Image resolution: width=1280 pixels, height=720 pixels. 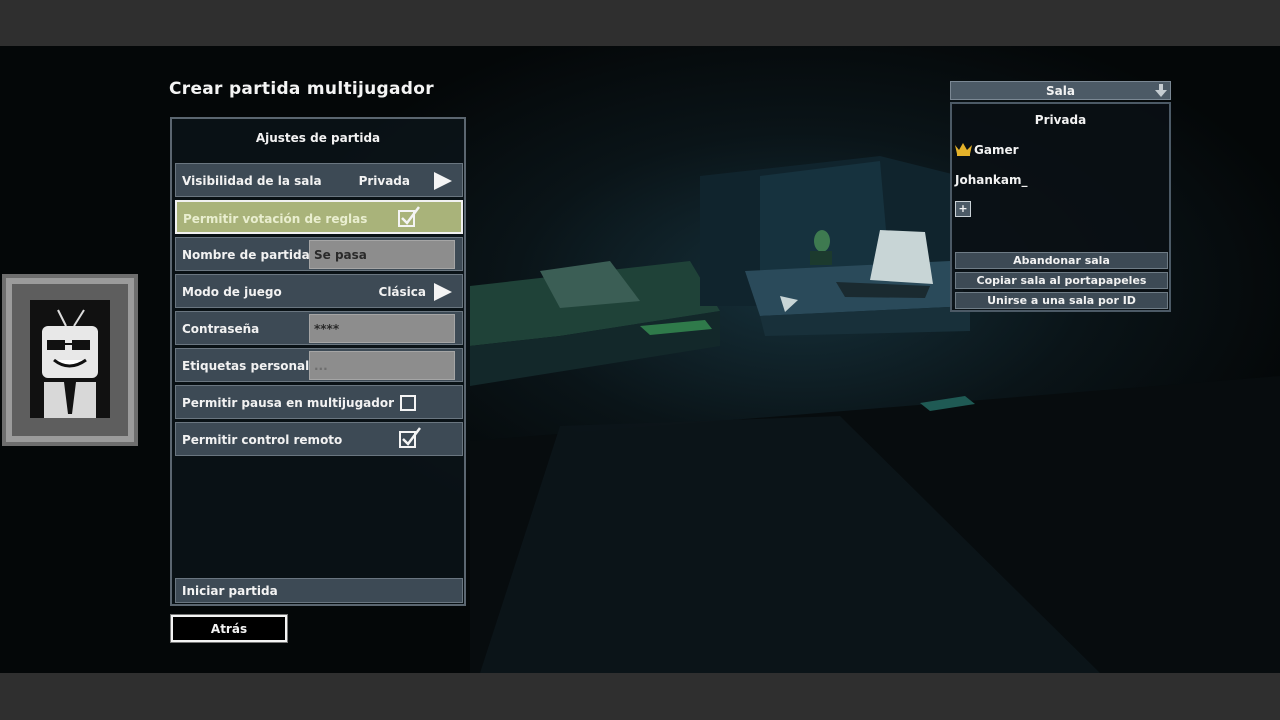 I want to click on remote-control-row: Permitir control remoto, so click(x=319, y=439).